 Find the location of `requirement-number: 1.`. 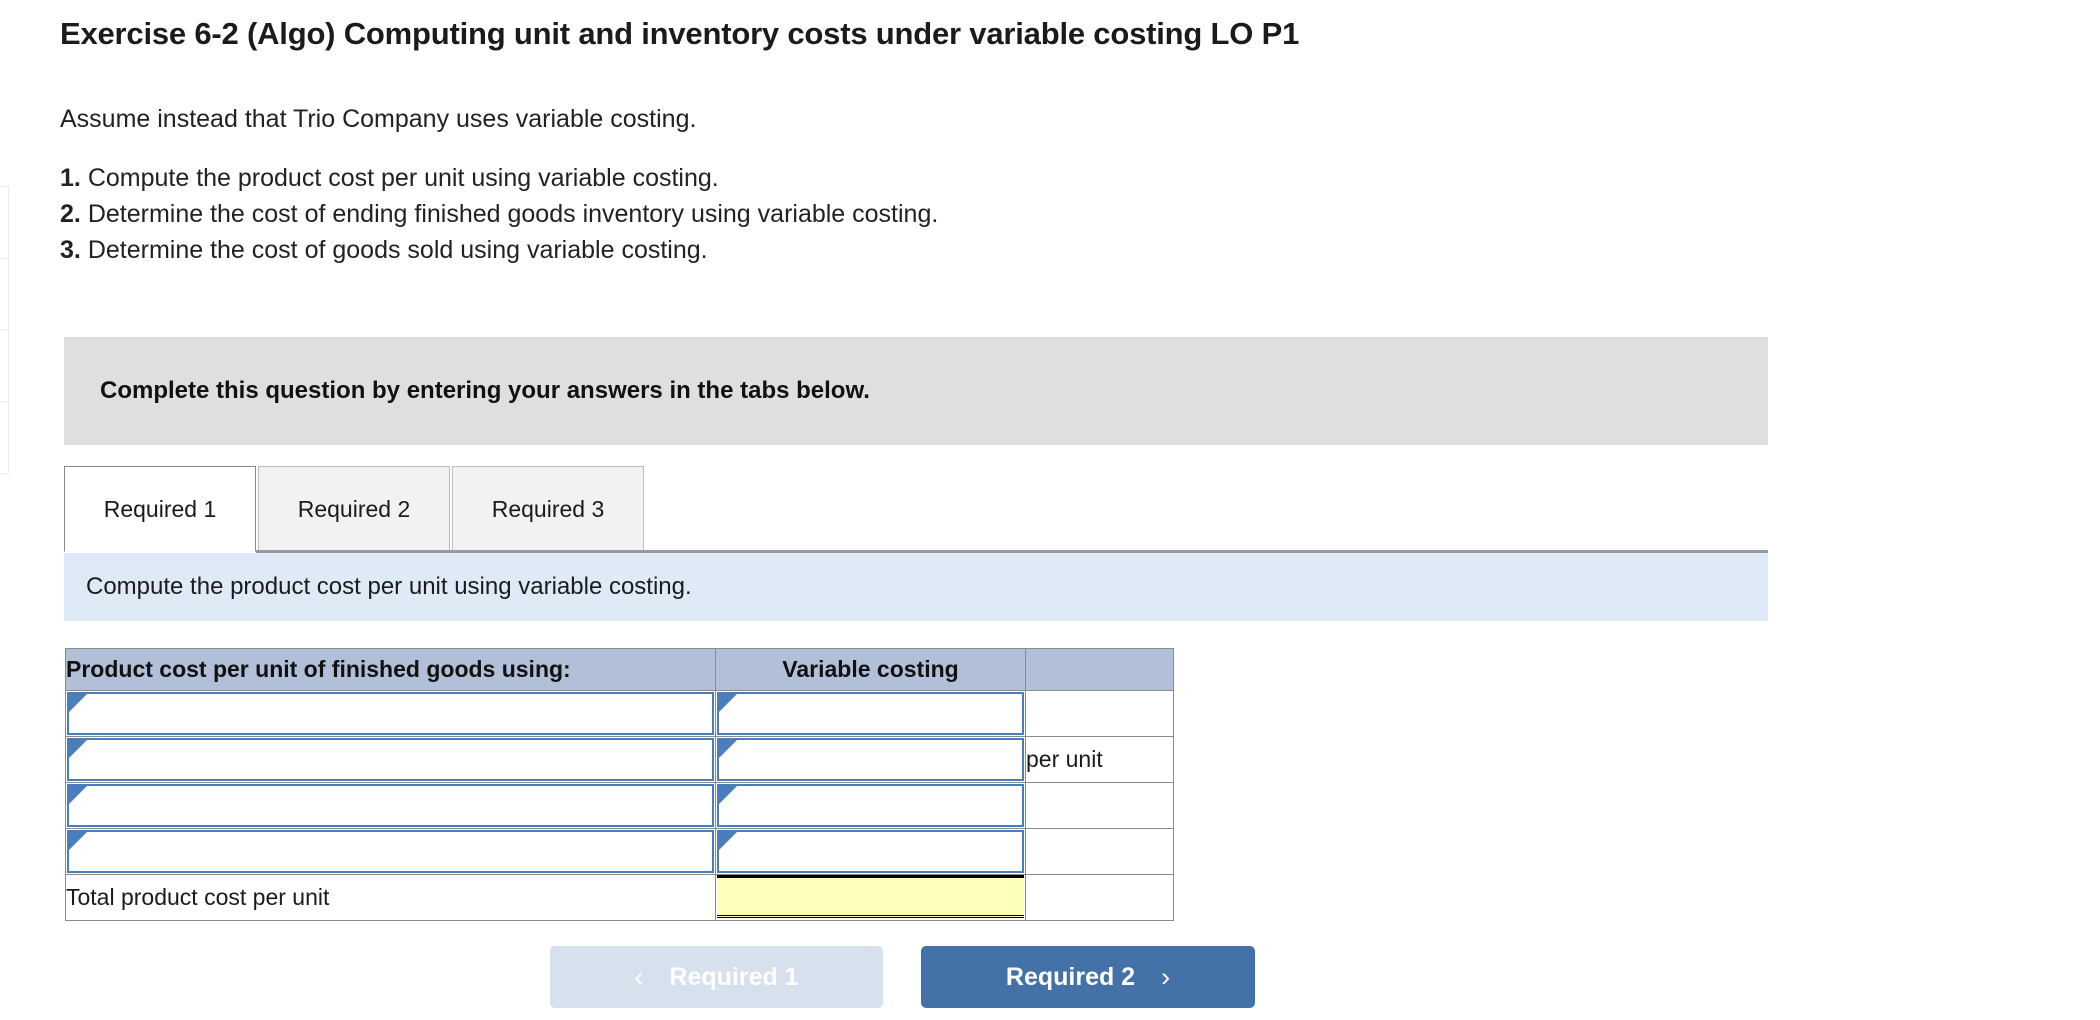

requirement-number: 1. is located at coordinates (70, 178).